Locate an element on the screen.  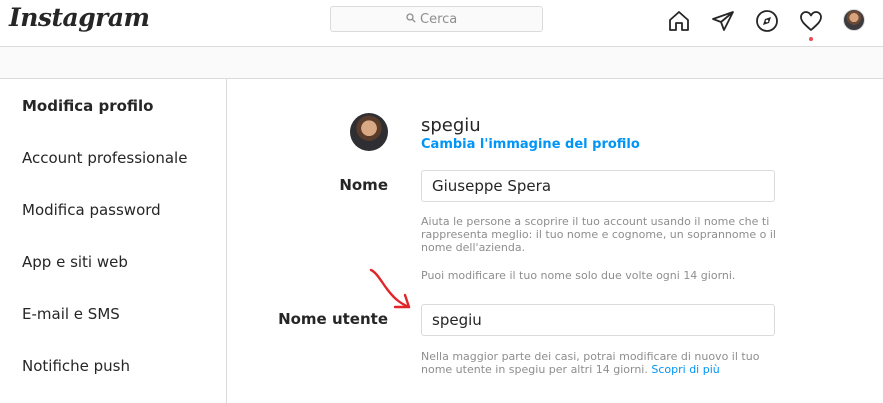
home-icon is located at coordinates (679, 21).